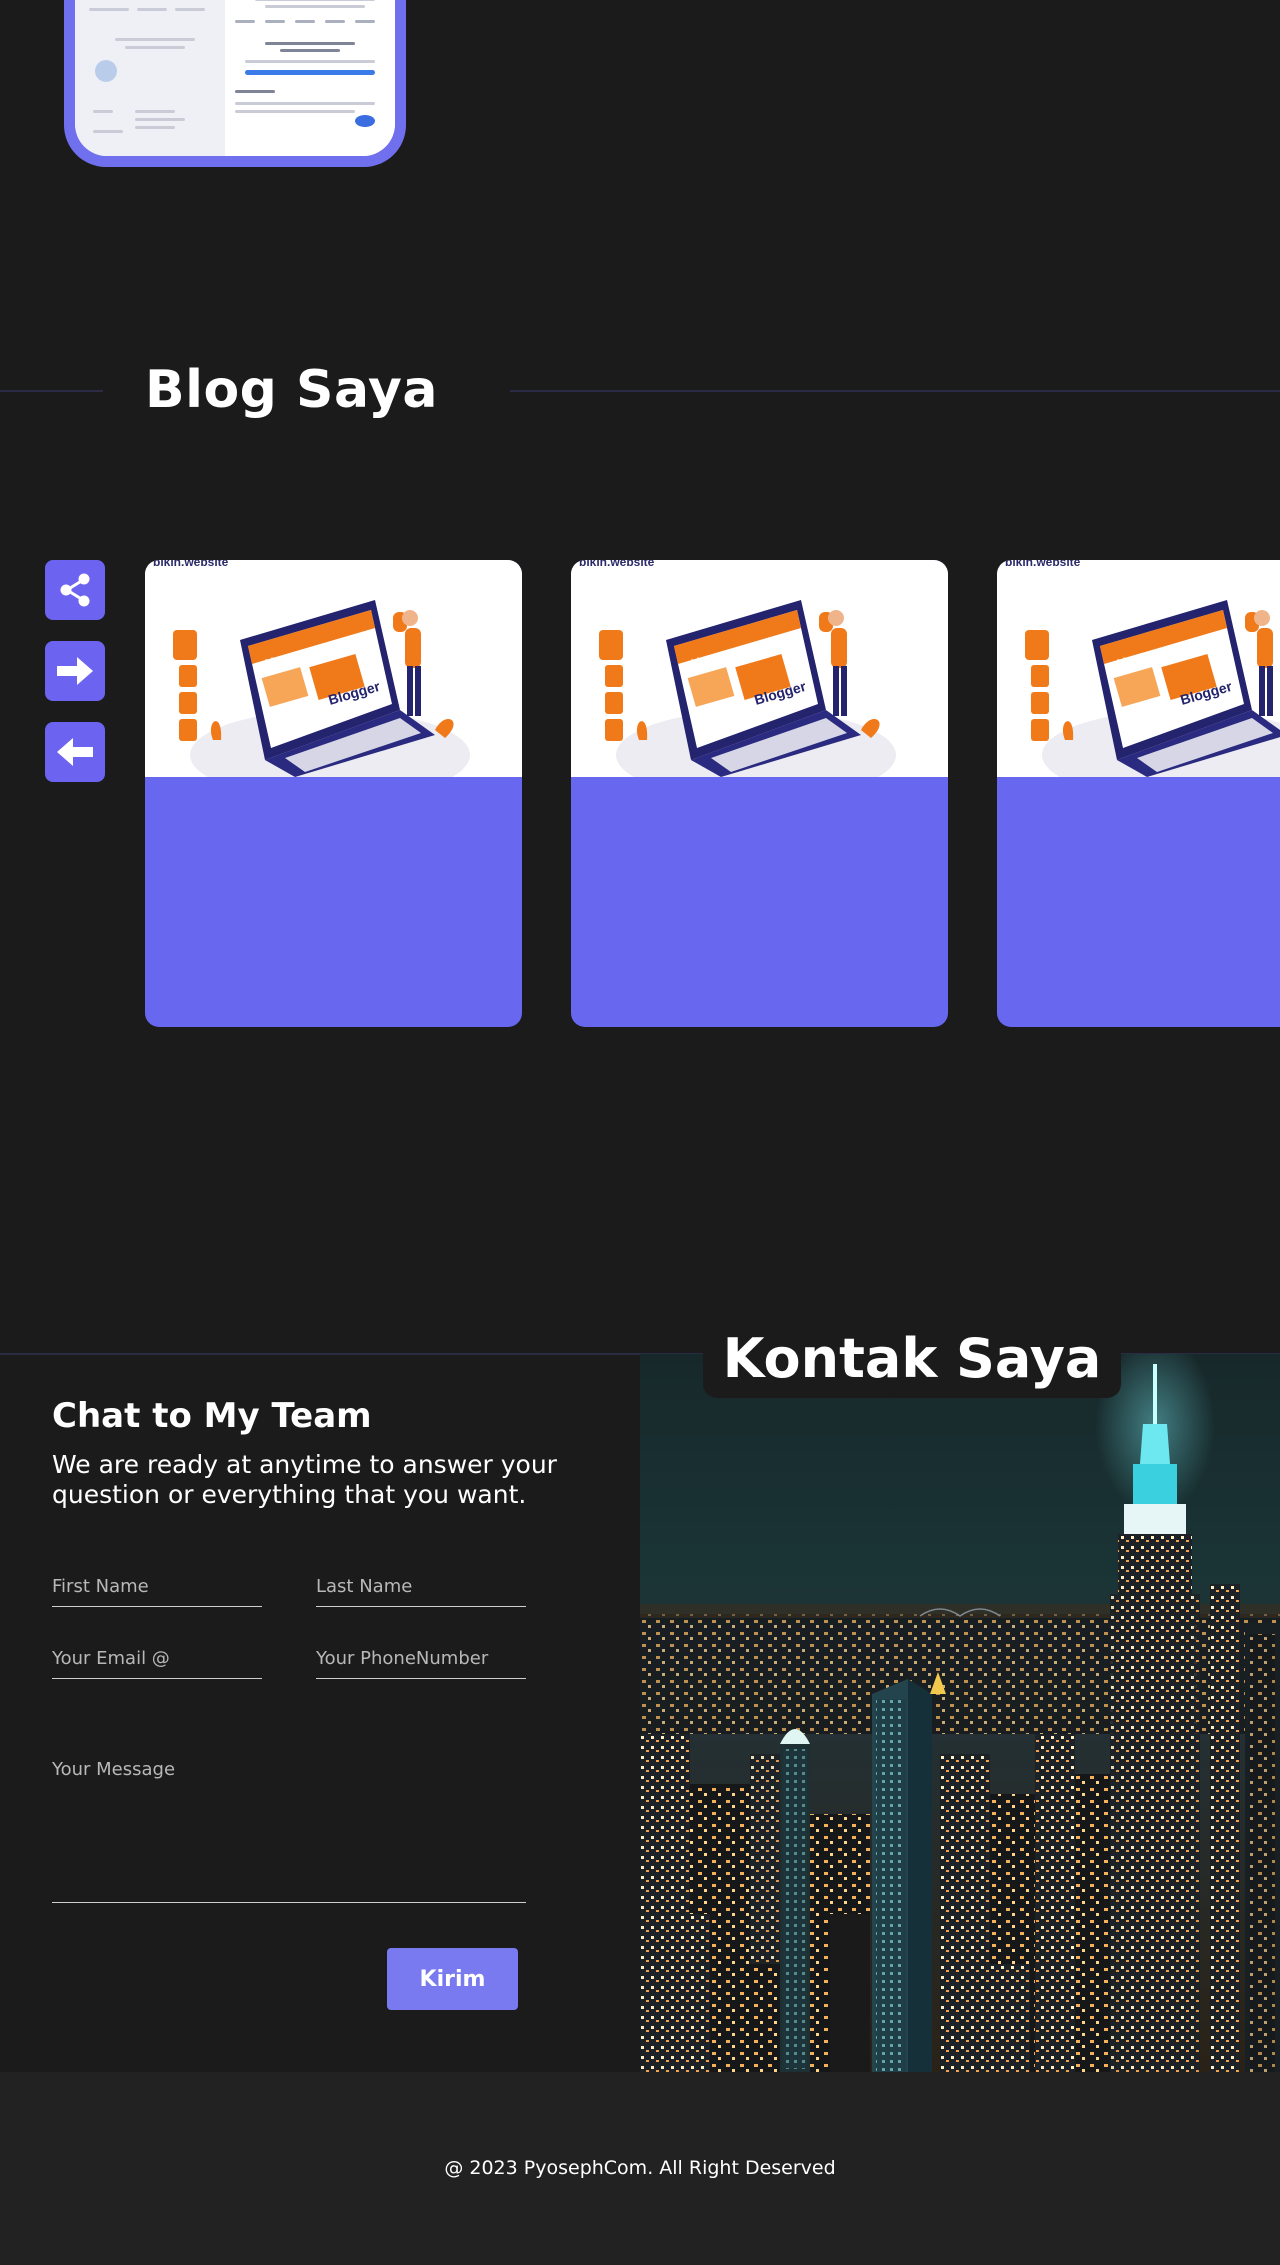 This screenshot has height=2265, width=1280. What do you see at coordinates (157, 1590) in the screenshot?
I see `first-name-field` at bounding box center [157, 1590].